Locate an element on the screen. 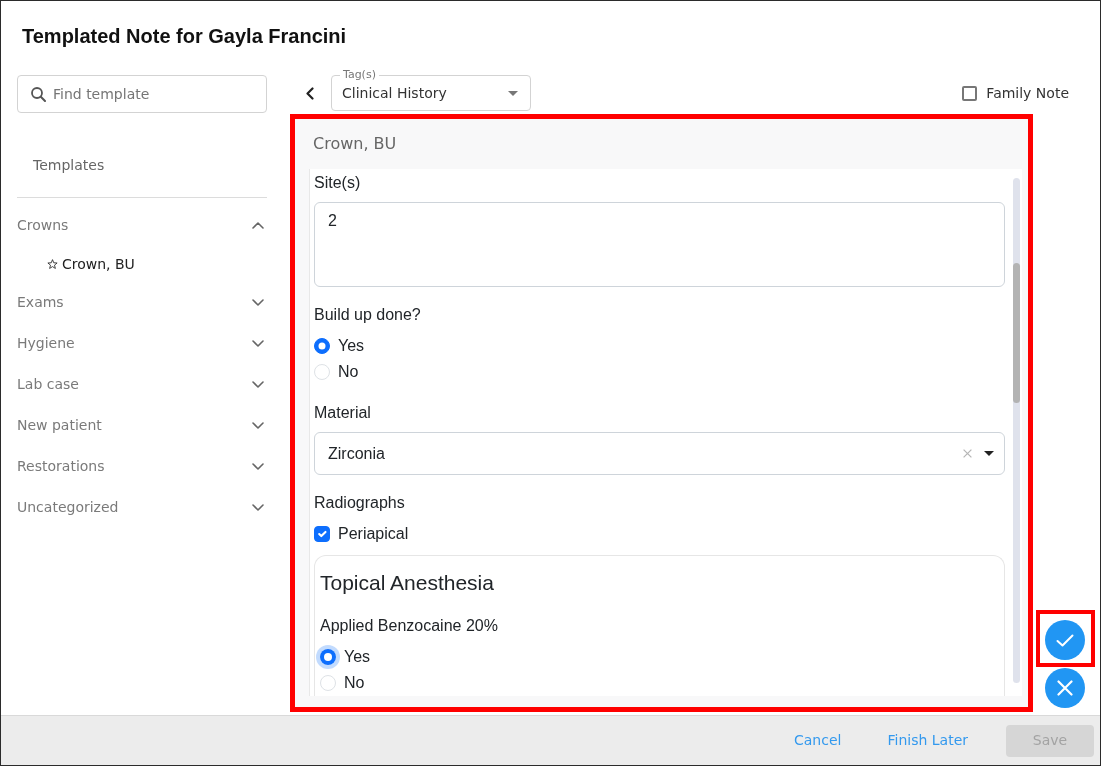  scrollbar is located at coordinates (1016, 430).